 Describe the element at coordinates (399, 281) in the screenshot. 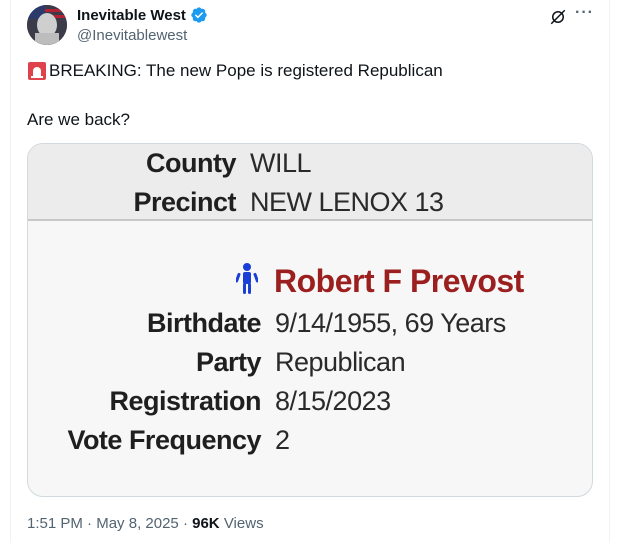

I see `voter-name: Robert F Prevost` at that location.